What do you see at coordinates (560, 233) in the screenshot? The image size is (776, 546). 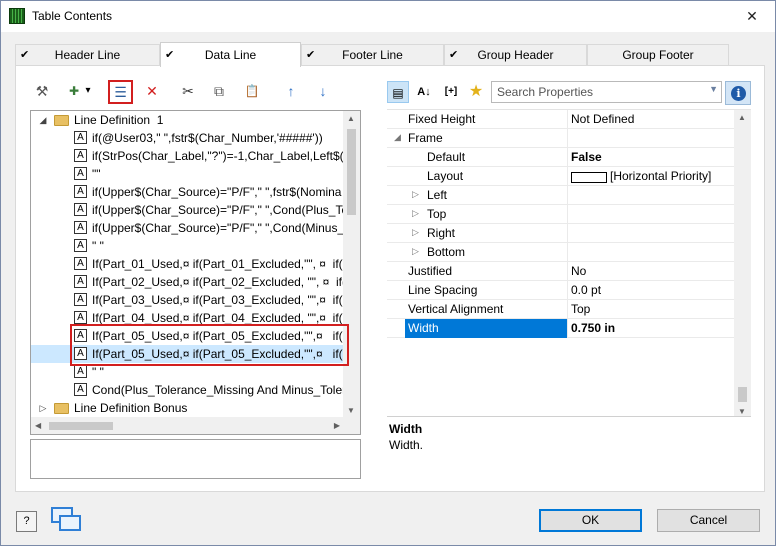 I see `property-row: ▷ Right` at bounding box center [560, 233].